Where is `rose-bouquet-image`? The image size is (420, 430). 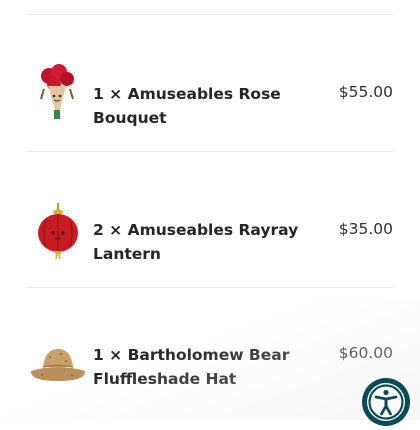
rose-bouquet-image is located at coordinates (58, 92).